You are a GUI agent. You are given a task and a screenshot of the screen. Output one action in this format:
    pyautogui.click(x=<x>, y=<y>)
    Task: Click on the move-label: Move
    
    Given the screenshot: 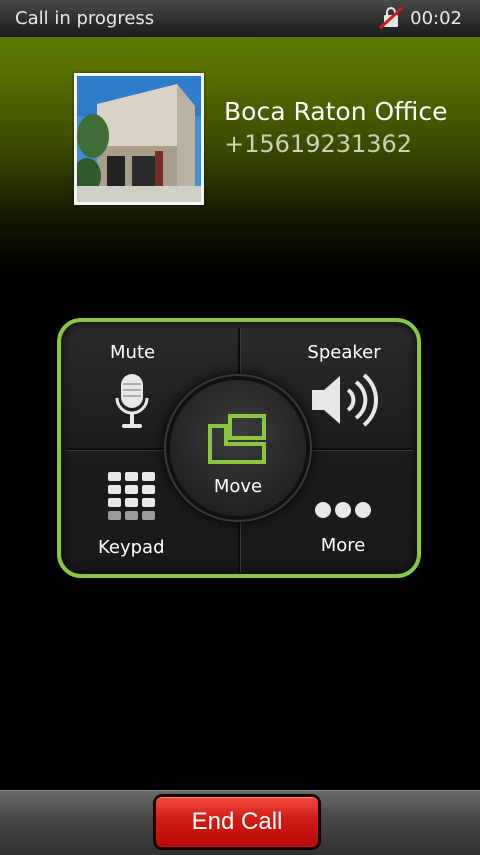 What is the action you would take?
    pyautogui.click(x=238, y=486)
    